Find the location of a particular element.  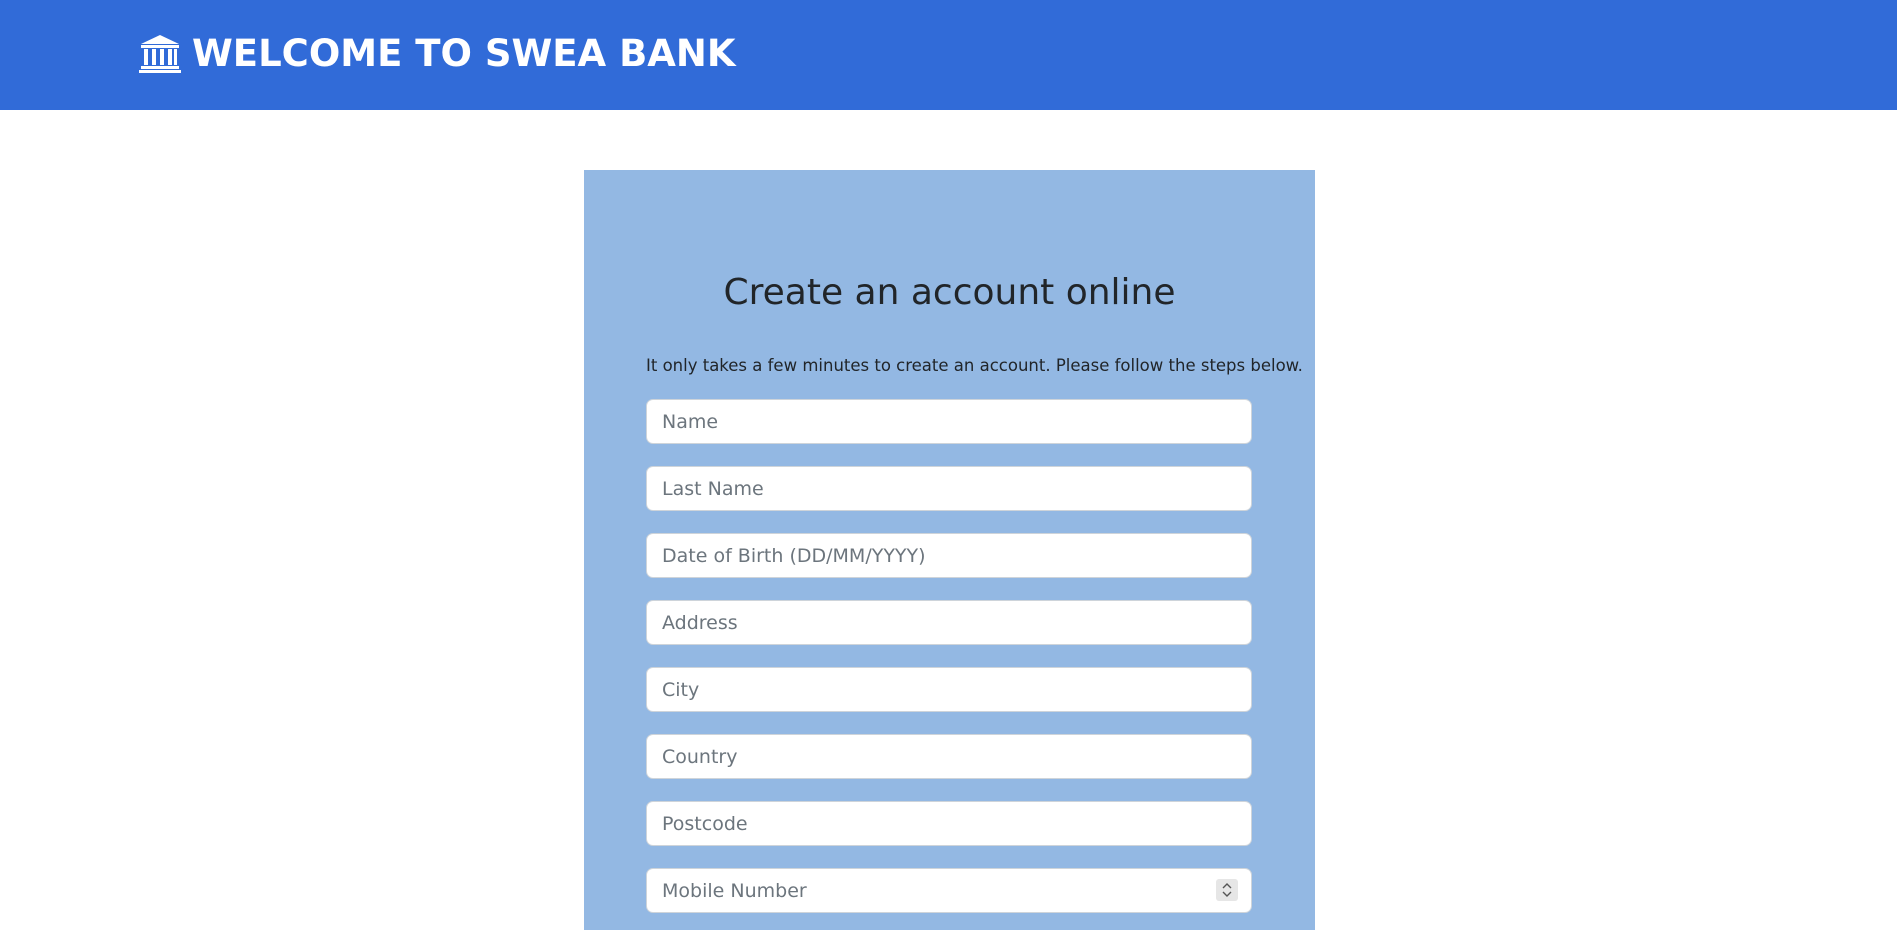

bank-icon is located at coordinates (160, 53).